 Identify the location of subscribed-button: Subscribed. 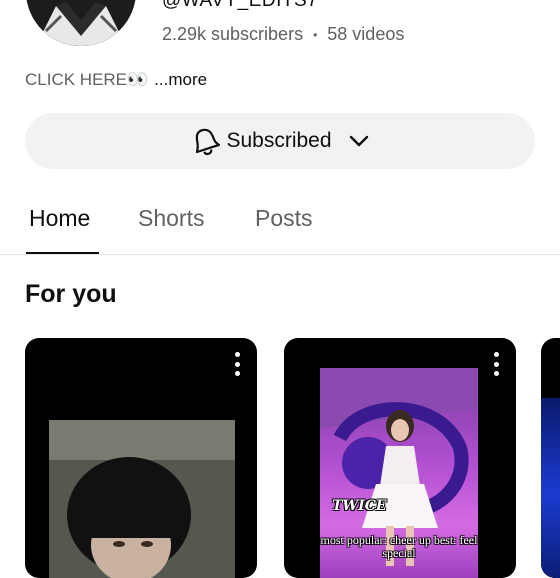
(280, 141).